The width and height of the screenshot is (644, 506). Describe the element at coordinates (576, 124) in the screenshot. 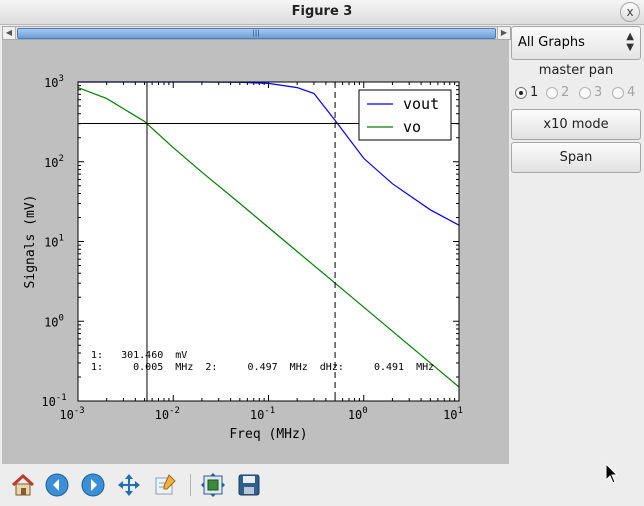

I see `x10-mode-button: x10 mode` at that location.